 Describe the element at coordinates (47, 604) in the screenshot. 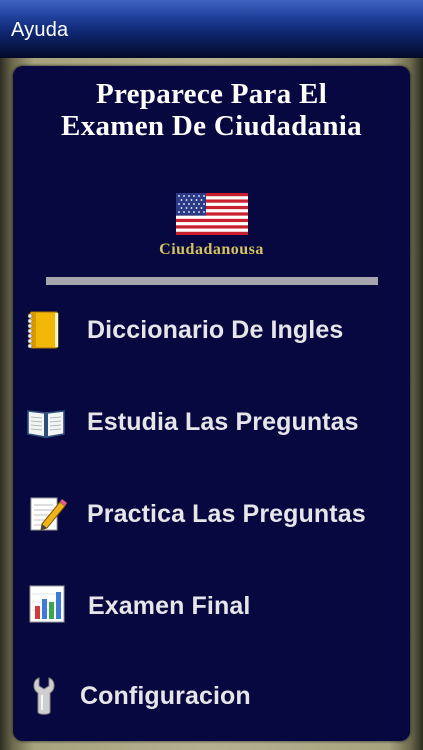

I see `bar-chart-icon` at that location.